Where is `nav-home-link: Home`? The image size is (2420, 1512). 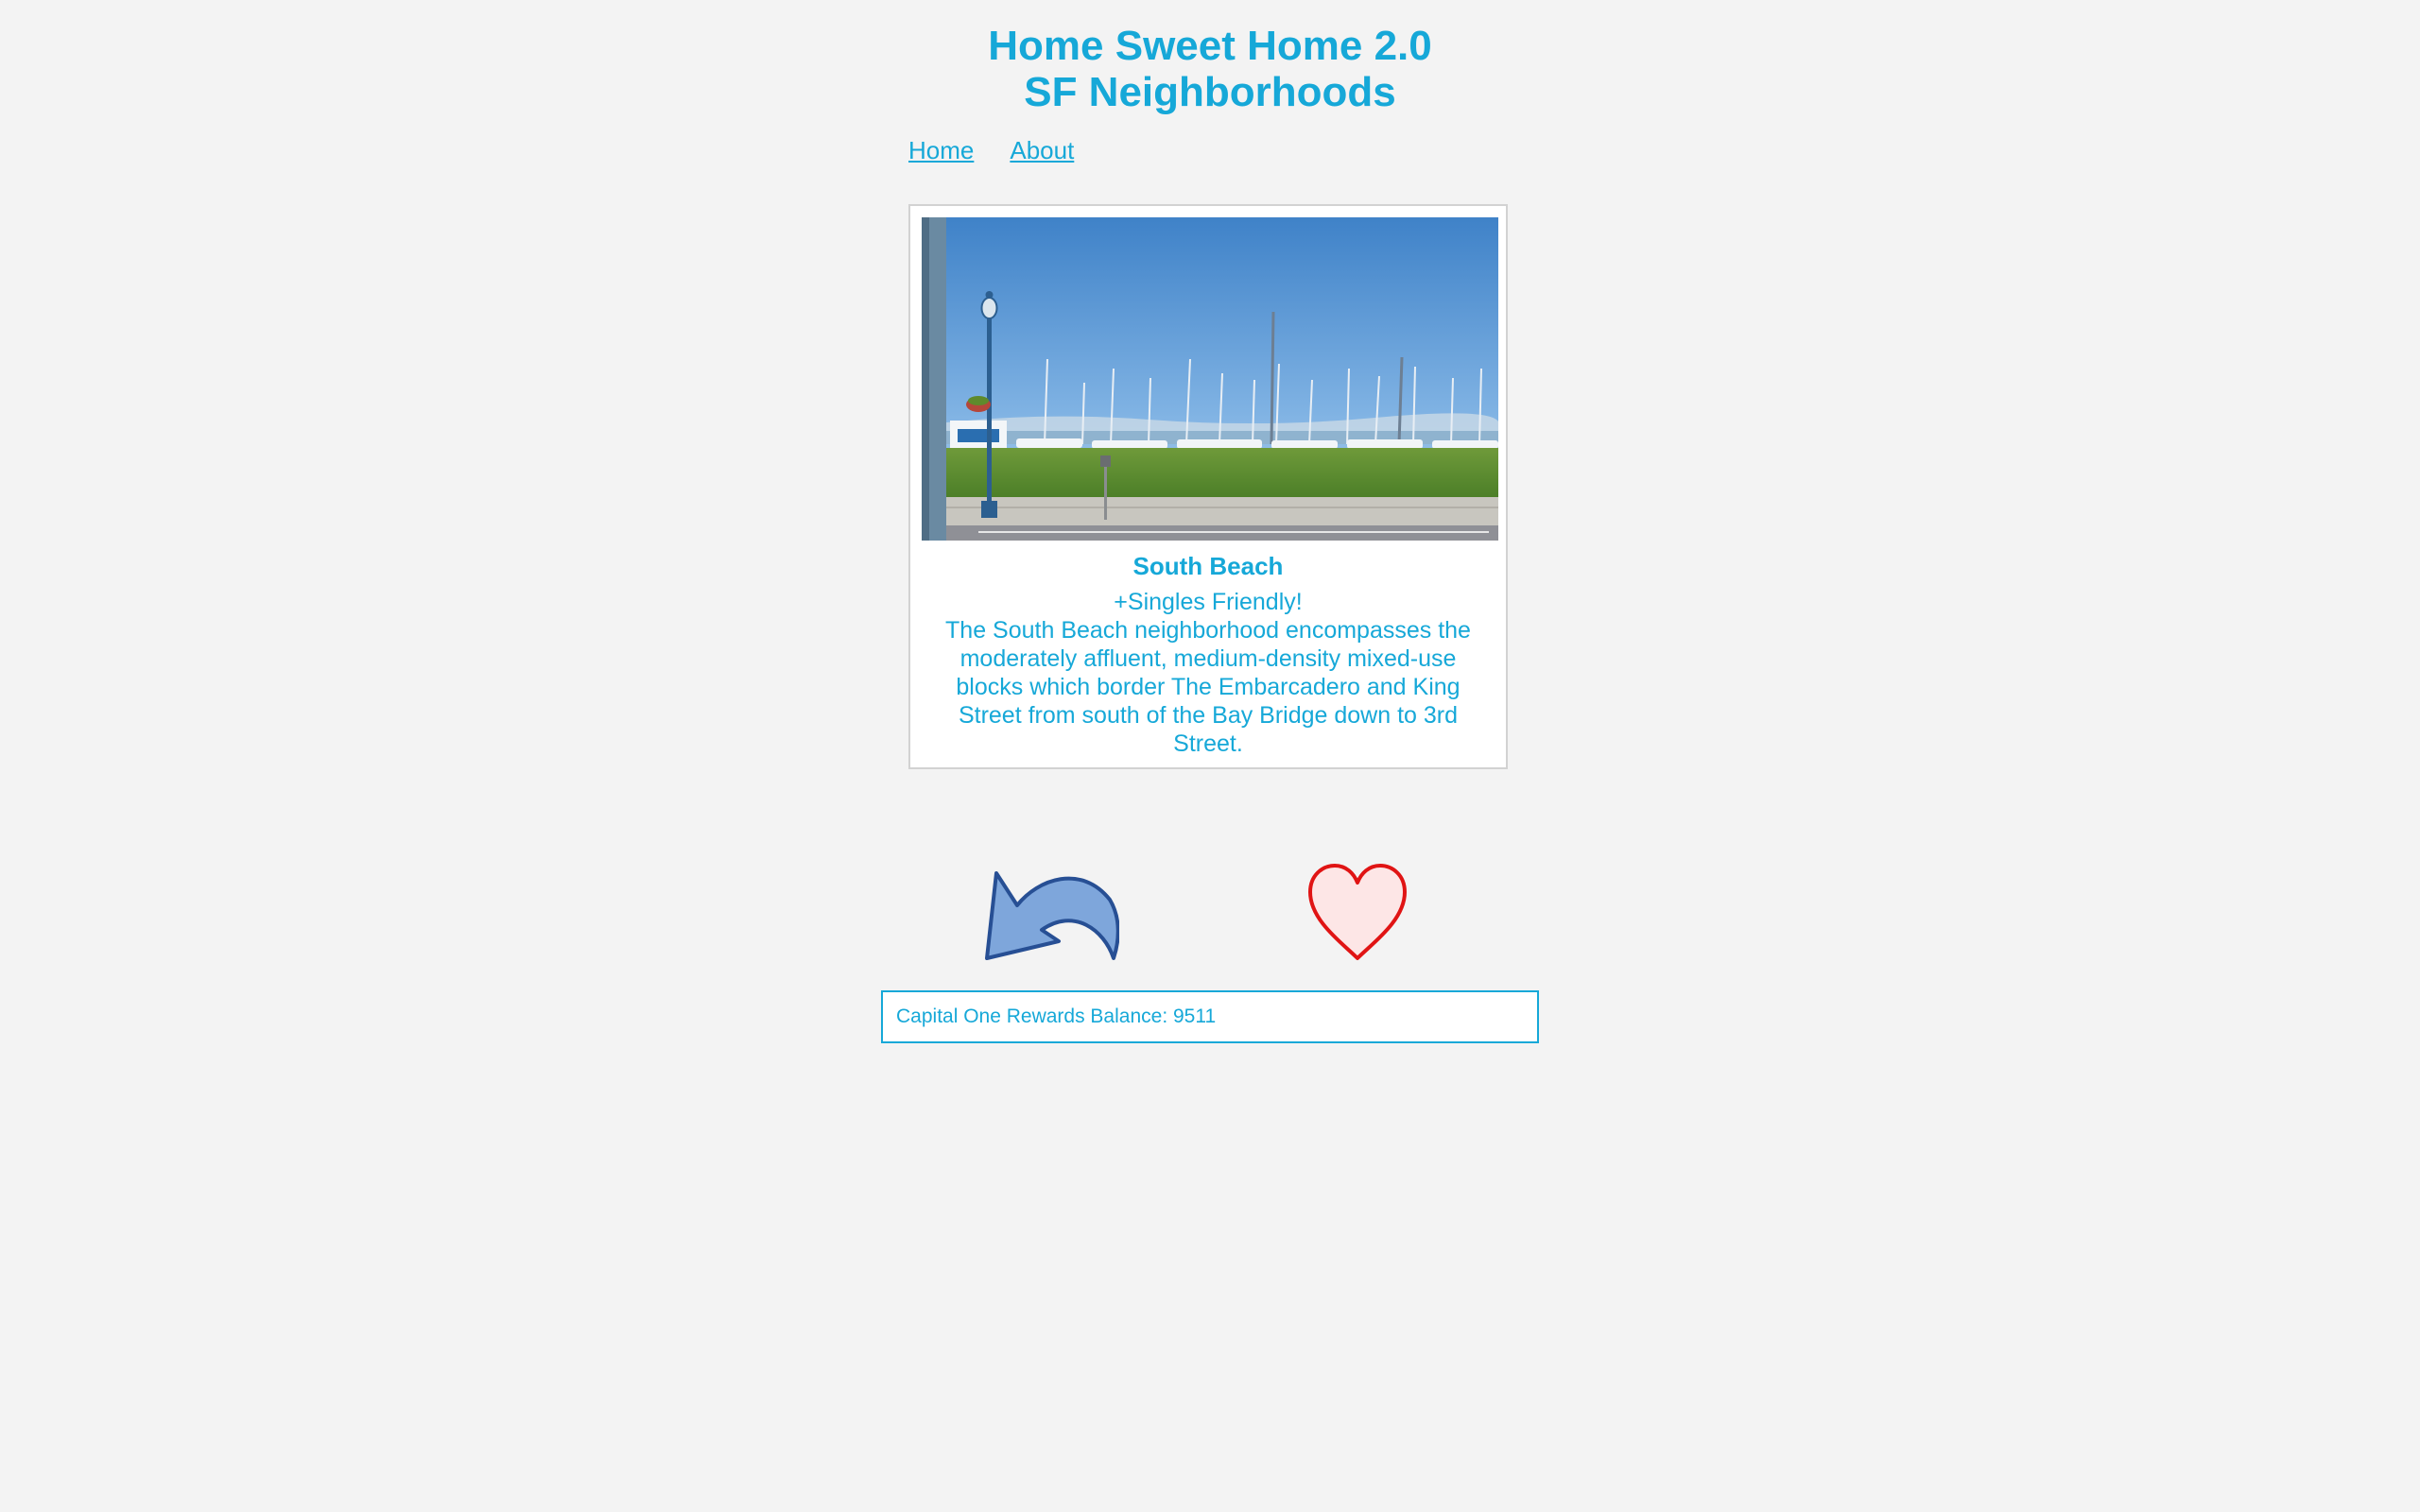 nav-home-link: Home is located at coordinates (941, 150).